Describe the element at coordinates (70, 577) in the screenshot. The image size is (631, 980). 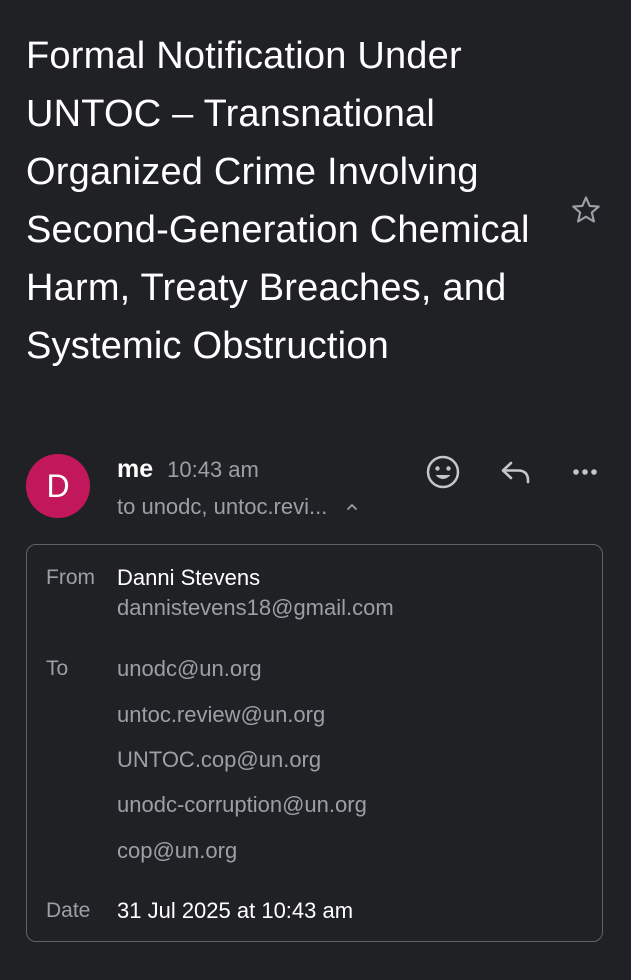
I see `from-label: From` at that location.